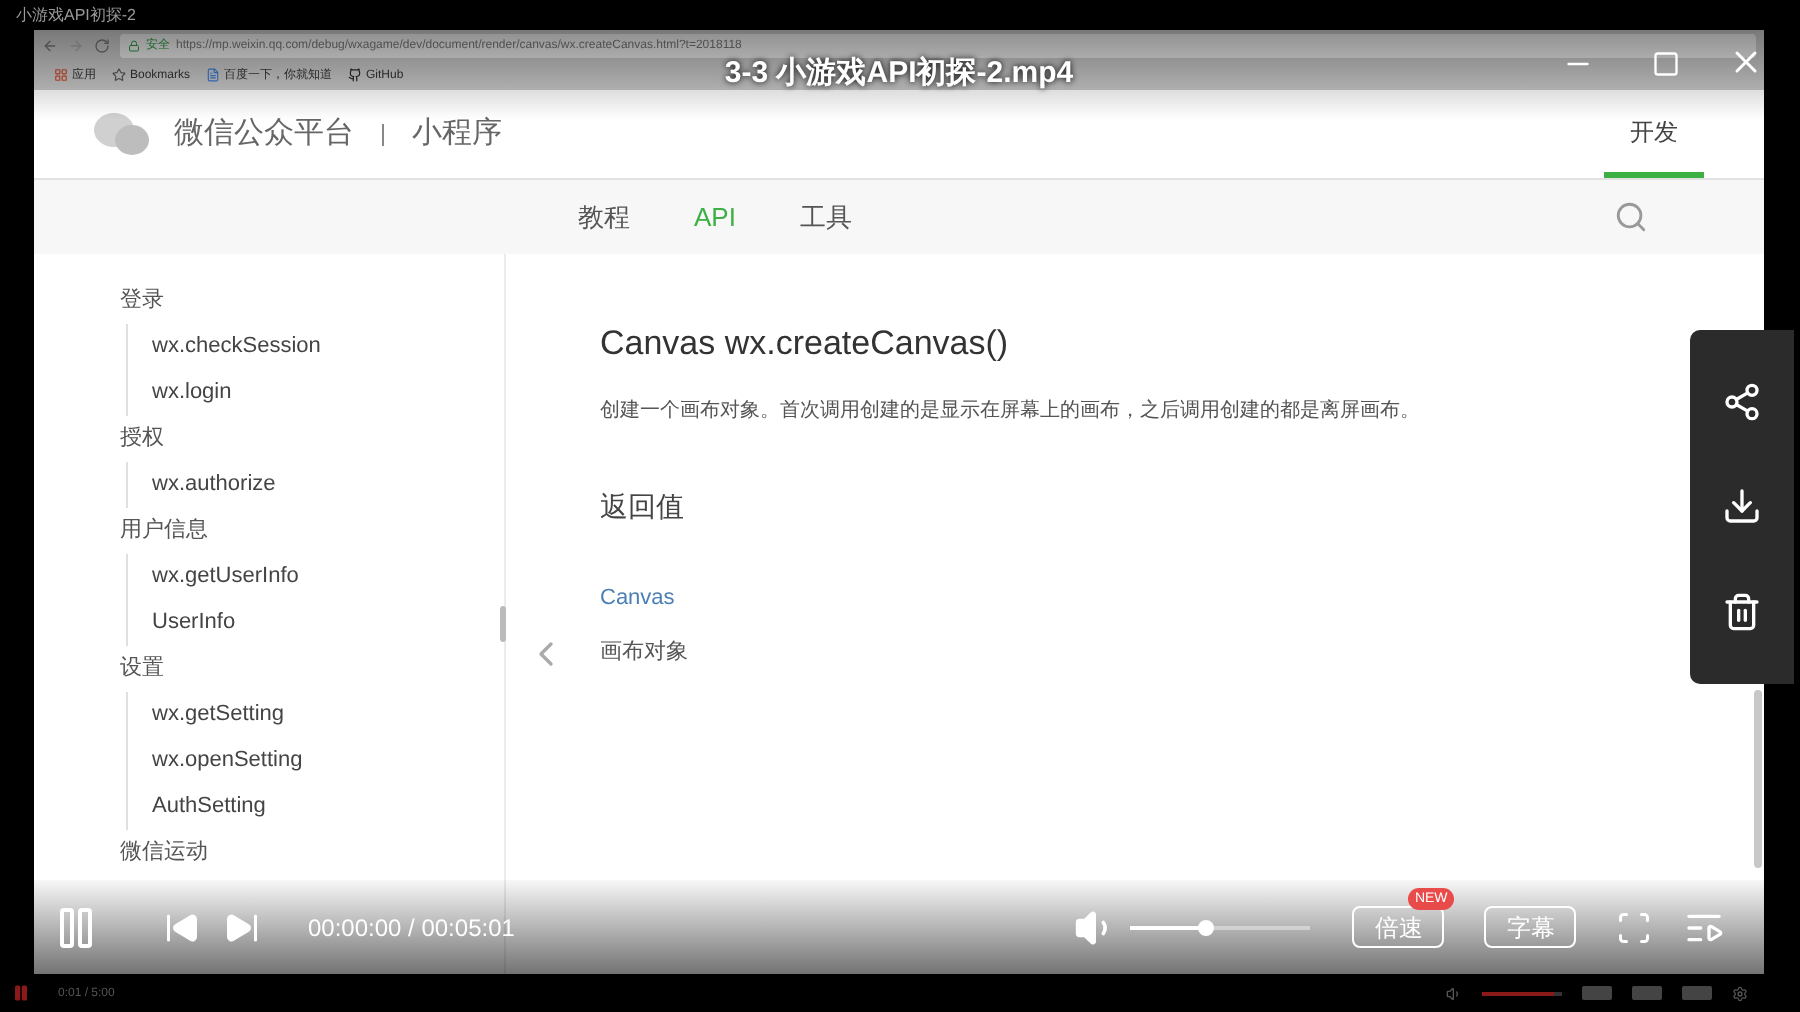 The height and width of the screenshot is (1012, 1800). Describe the element at coordinates (604, 217) in the screenshot. I see `nav-tab: 教程` at that location.